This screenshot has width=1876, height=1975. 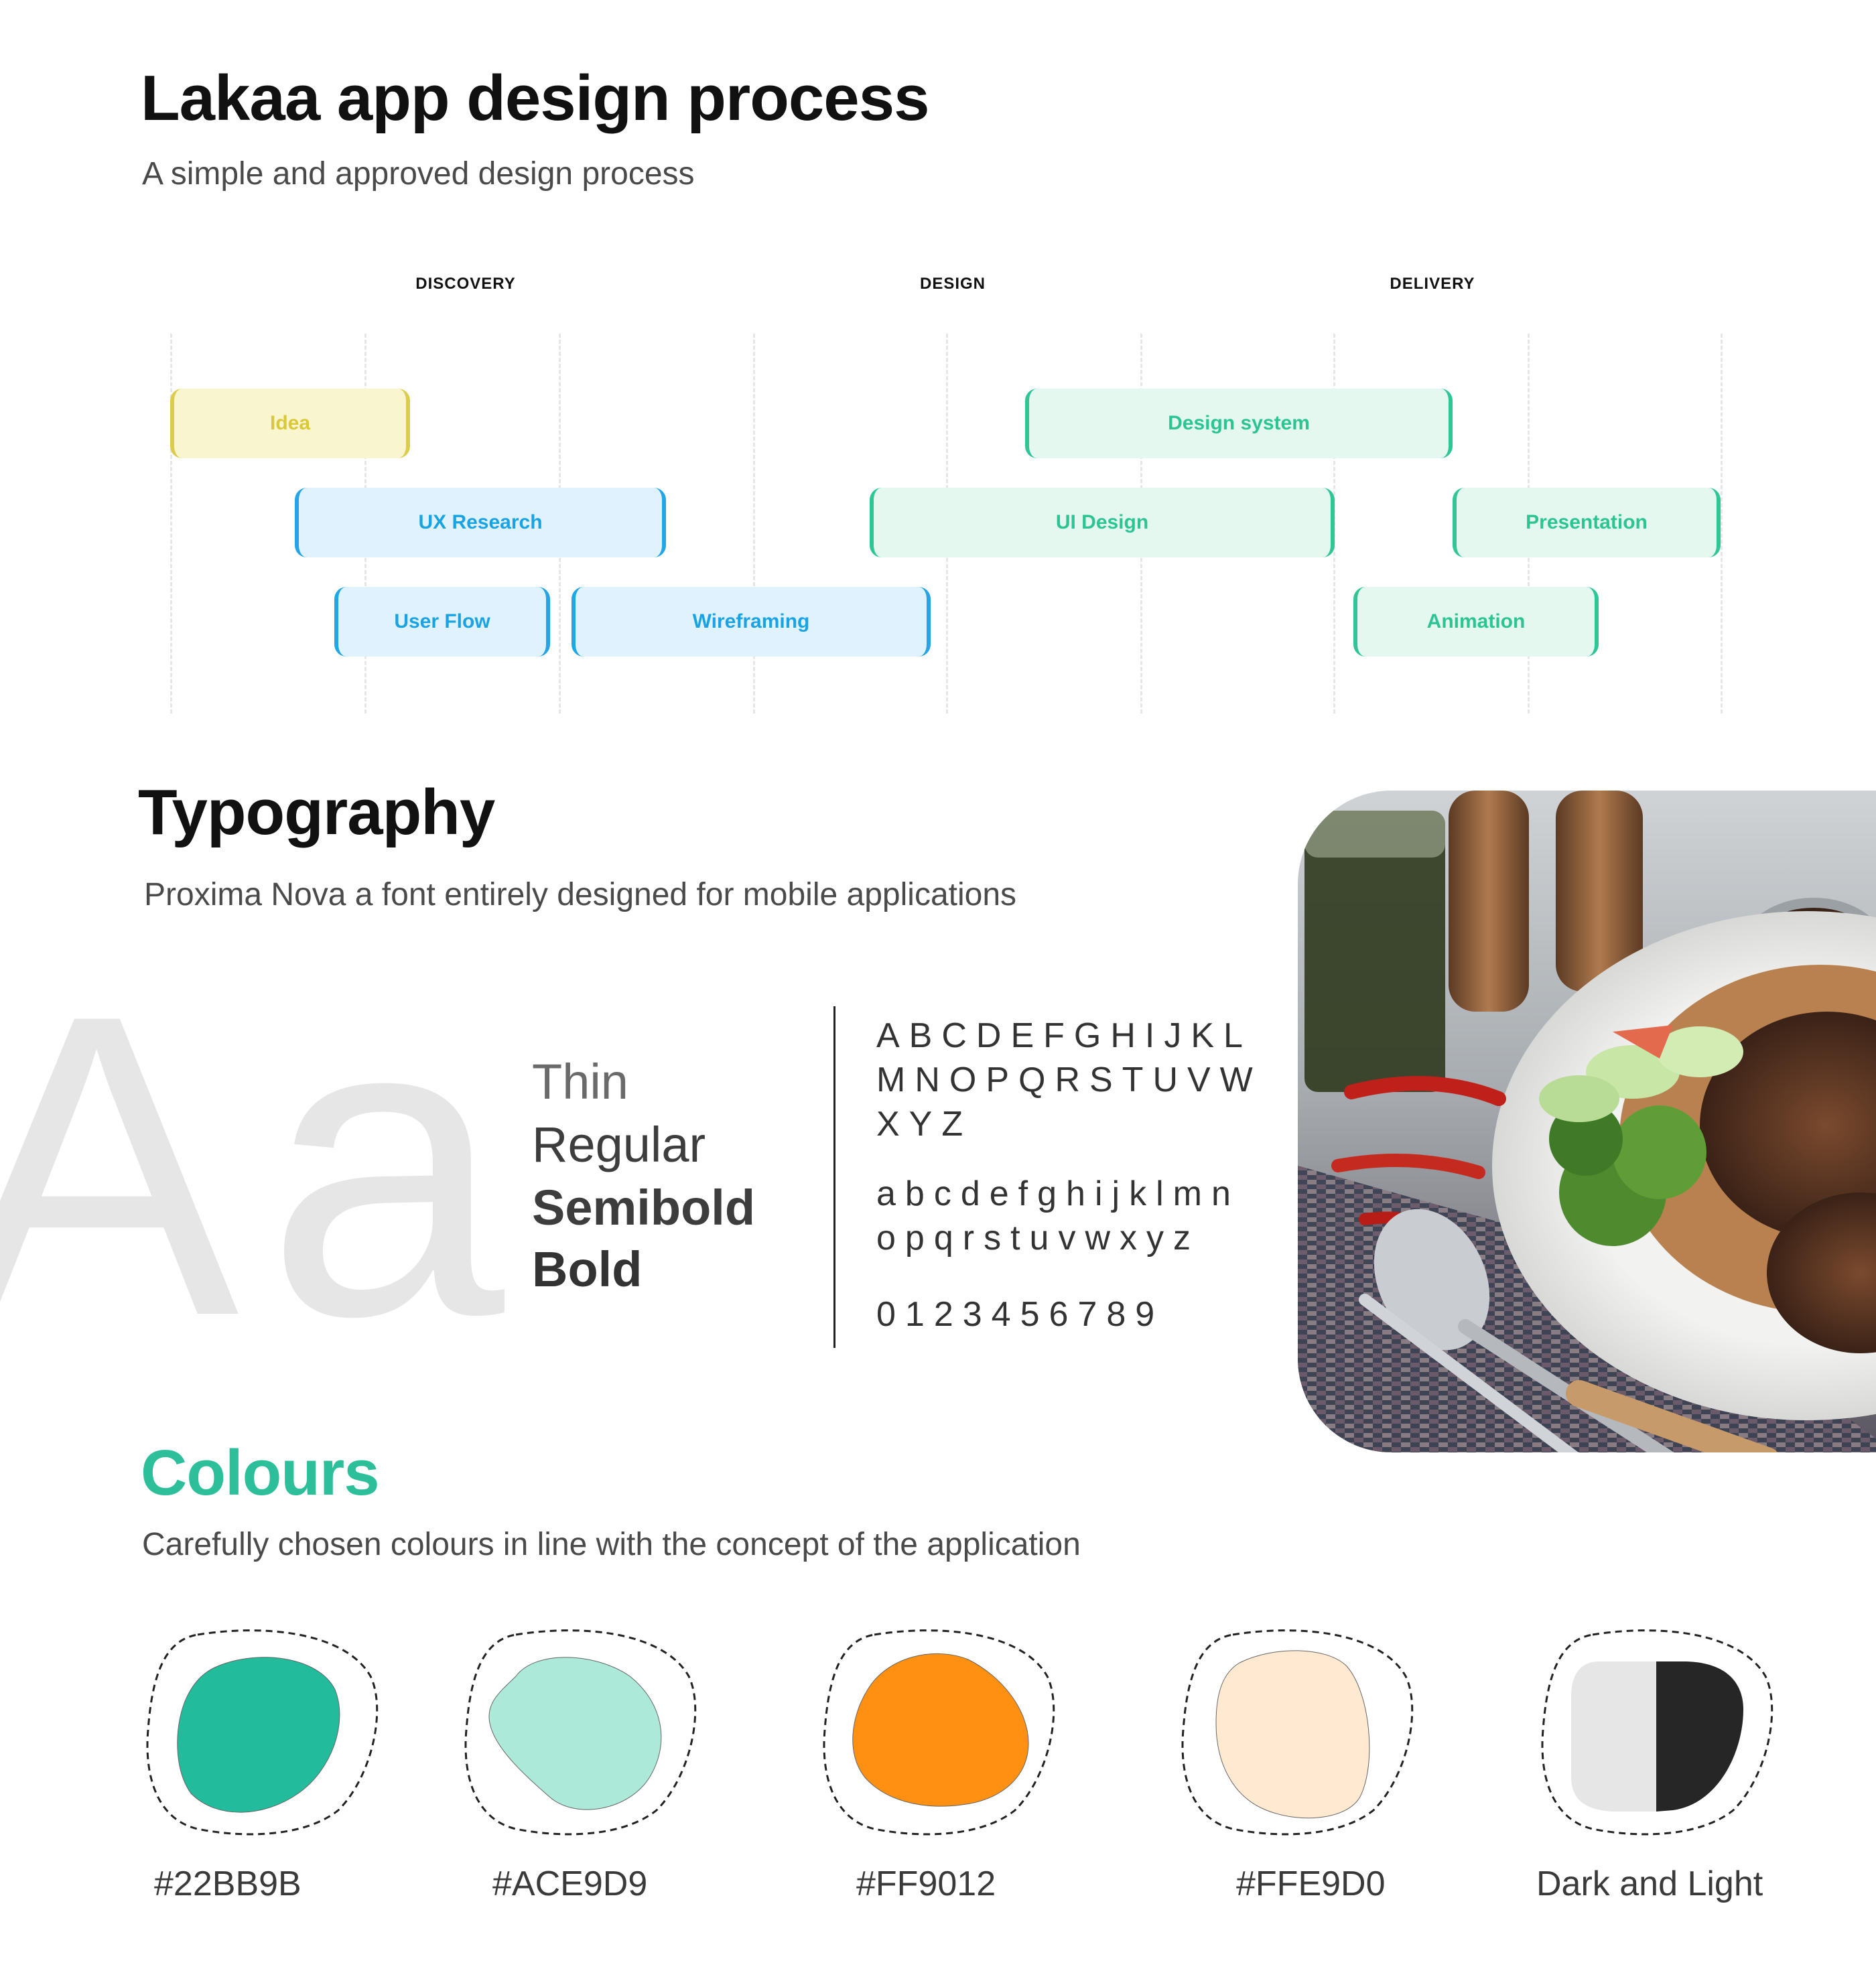 I want to click on lowercase-line-1: abcdefghijklmn, so click(x=1058, y=1194).